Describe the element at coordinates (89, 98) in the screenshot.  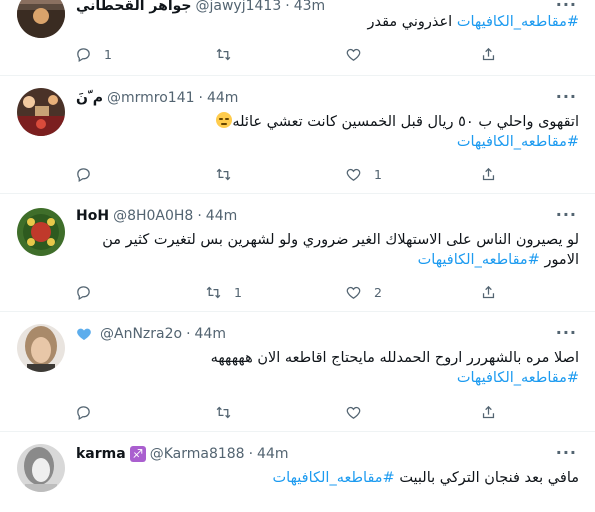
I see `display-name: م ّنَ` at that location.